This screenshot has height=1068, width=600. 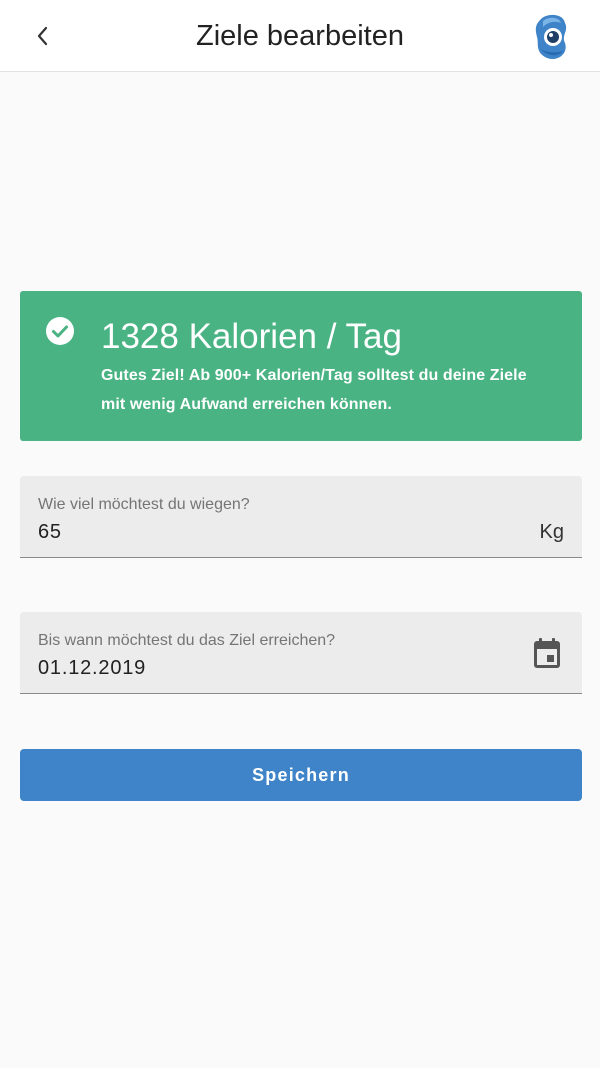 What do you see at coordinates (92, 668) in the screenshot?
I see `target-date-input: 01.12.2019` at bounding box center [92, 668].